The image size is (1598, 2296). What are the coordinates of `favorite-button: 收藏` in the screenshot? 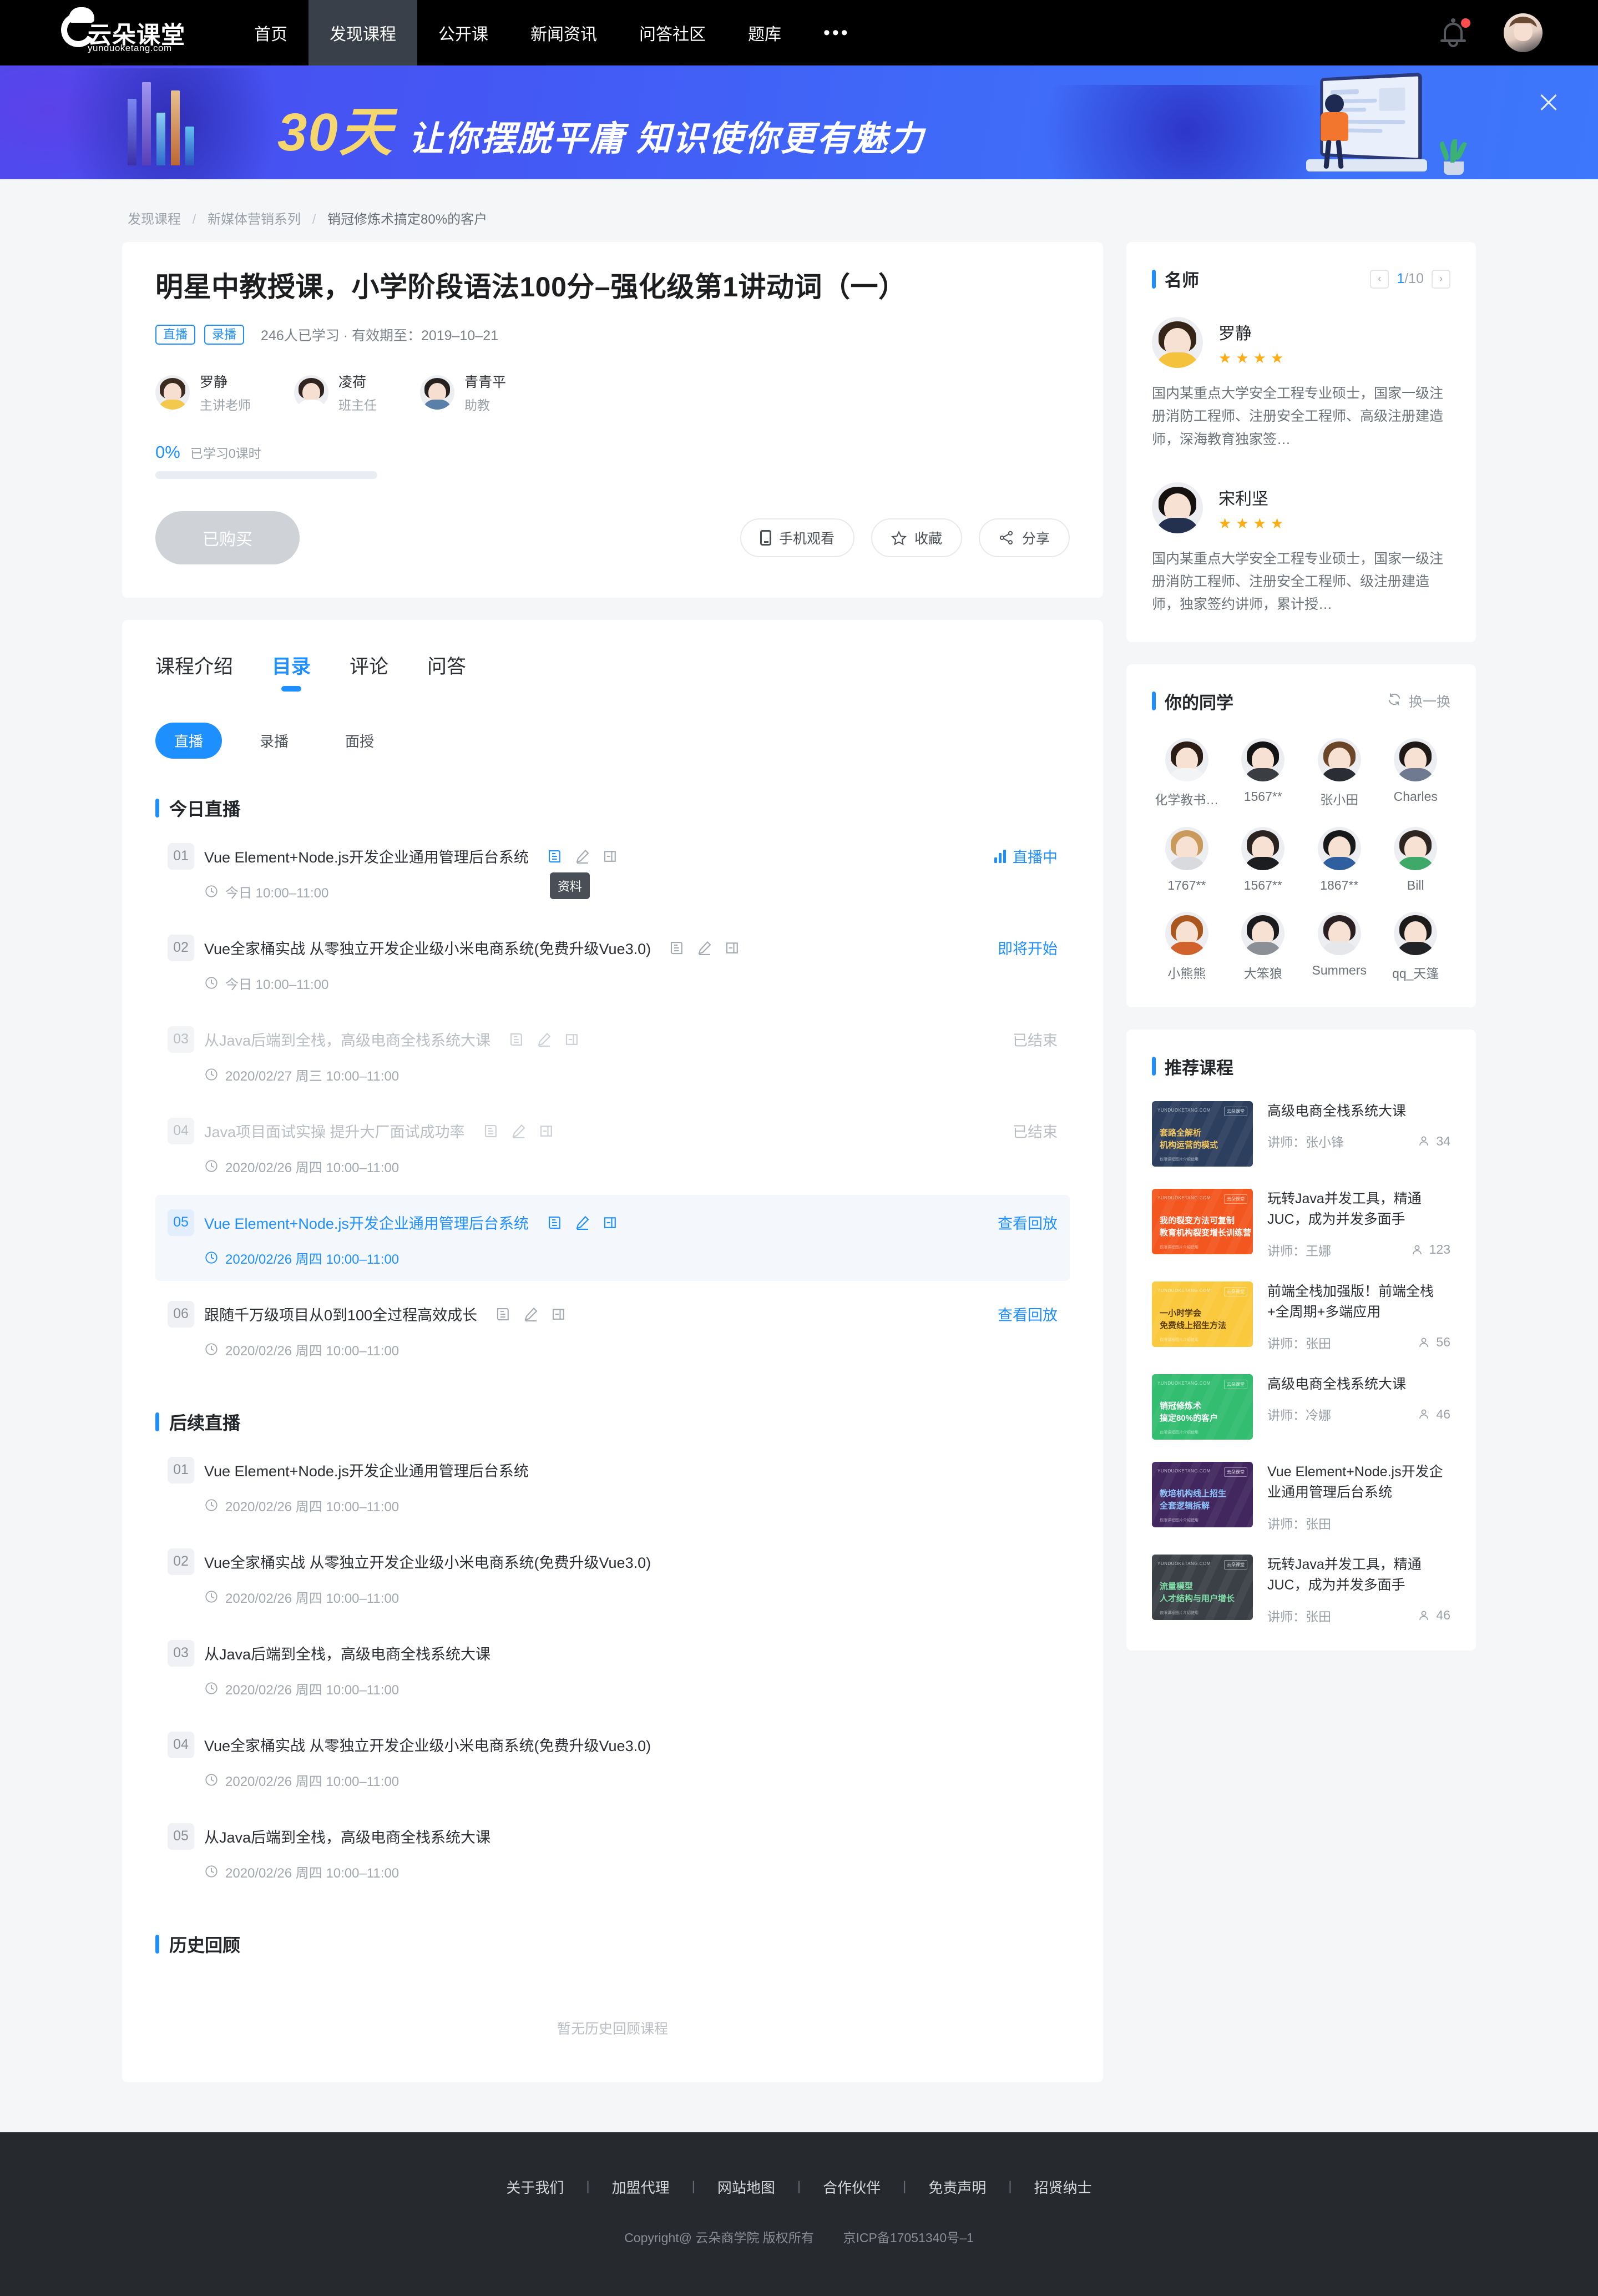 It's located at (916, 537).